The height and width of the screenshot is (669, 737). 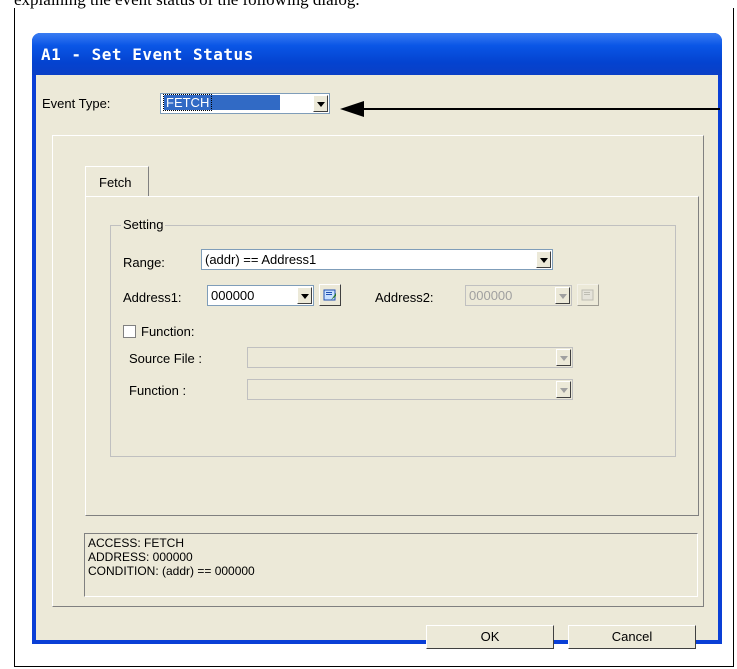 I want to click on event-type-value: FETCH, so click(x=187, y=102).